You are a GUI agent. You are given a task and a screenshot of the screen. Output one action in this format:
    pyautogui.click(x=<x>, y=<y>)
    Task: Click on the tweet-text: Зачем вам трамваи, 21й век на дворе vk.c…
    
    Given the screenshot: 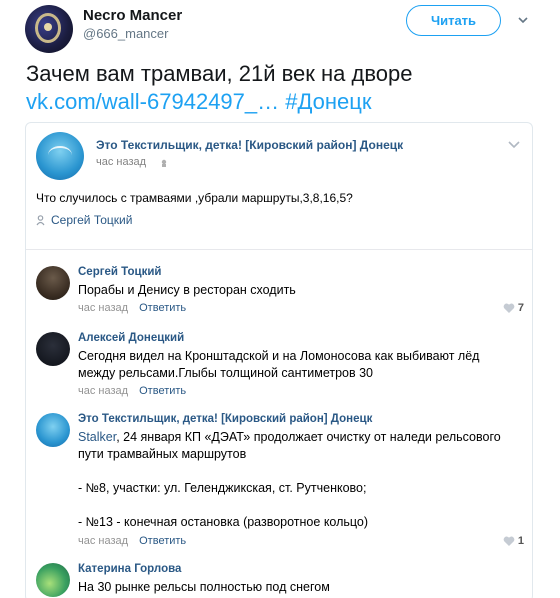 What is the action you would take?
    pyautogui.click(x=286, y=88)
    